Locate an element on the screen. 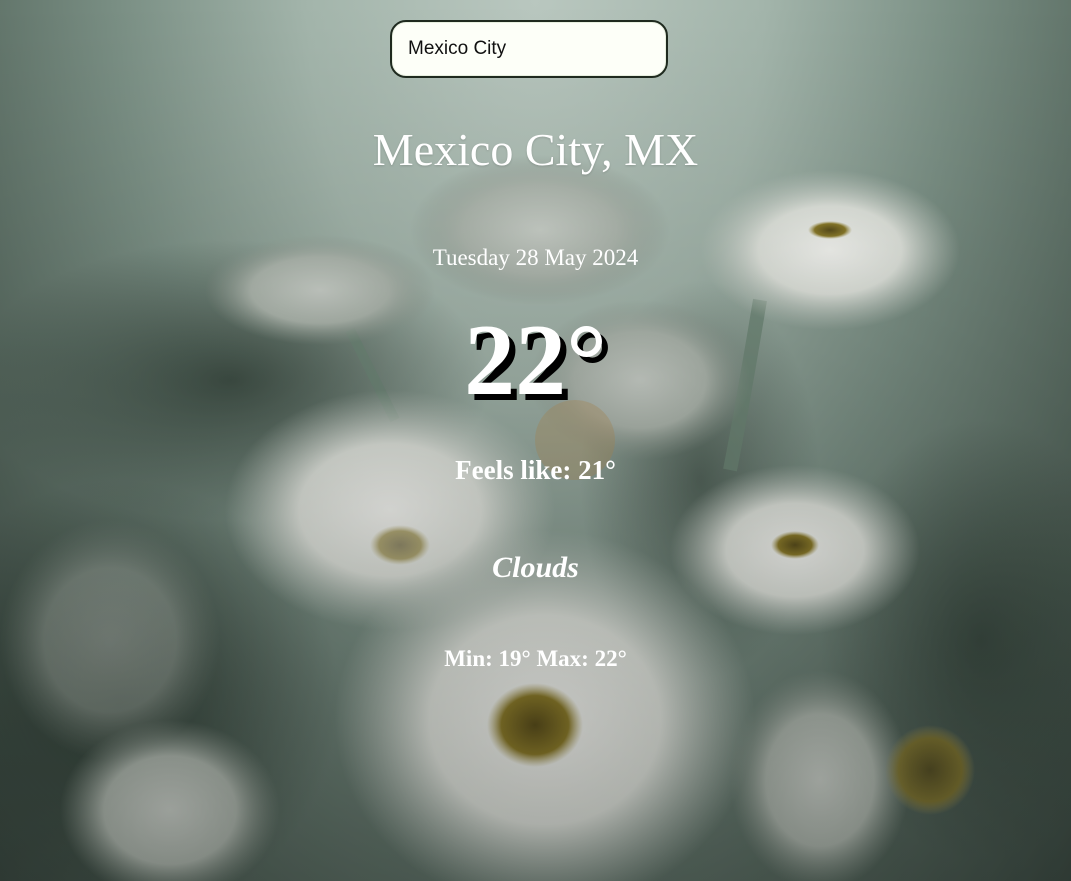 The height and width of the screenshot is (881, 1071). location-title: Mexico City, MX is located at coordinates (535, 149).